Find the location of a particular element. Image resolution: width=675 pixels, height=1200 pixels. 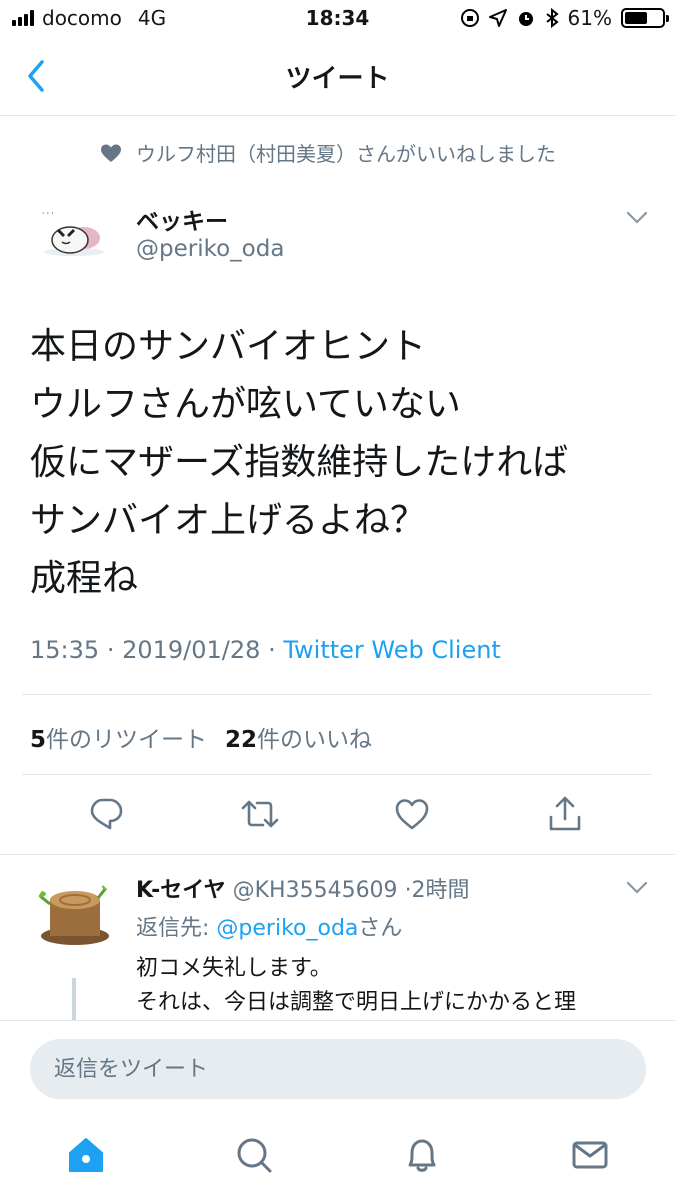

bell-icon is located at coordinates (422, 1155).